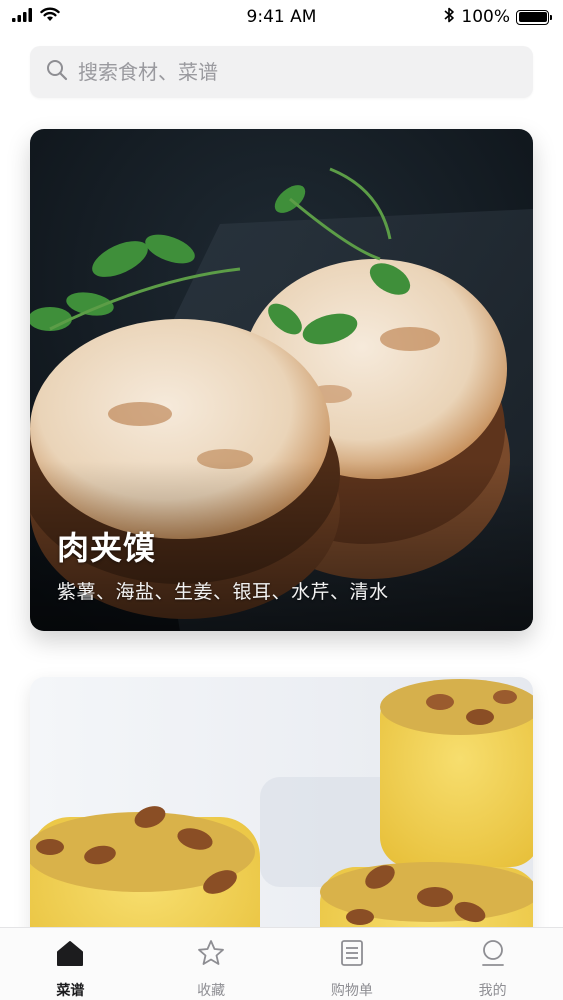 The width and height of the screenshot is (563, 1000). What do you see at coordinates (281, 17) in the screenshot?
I see `status-bar: 9:41 AM 100%` at bounding box center [281, 17].